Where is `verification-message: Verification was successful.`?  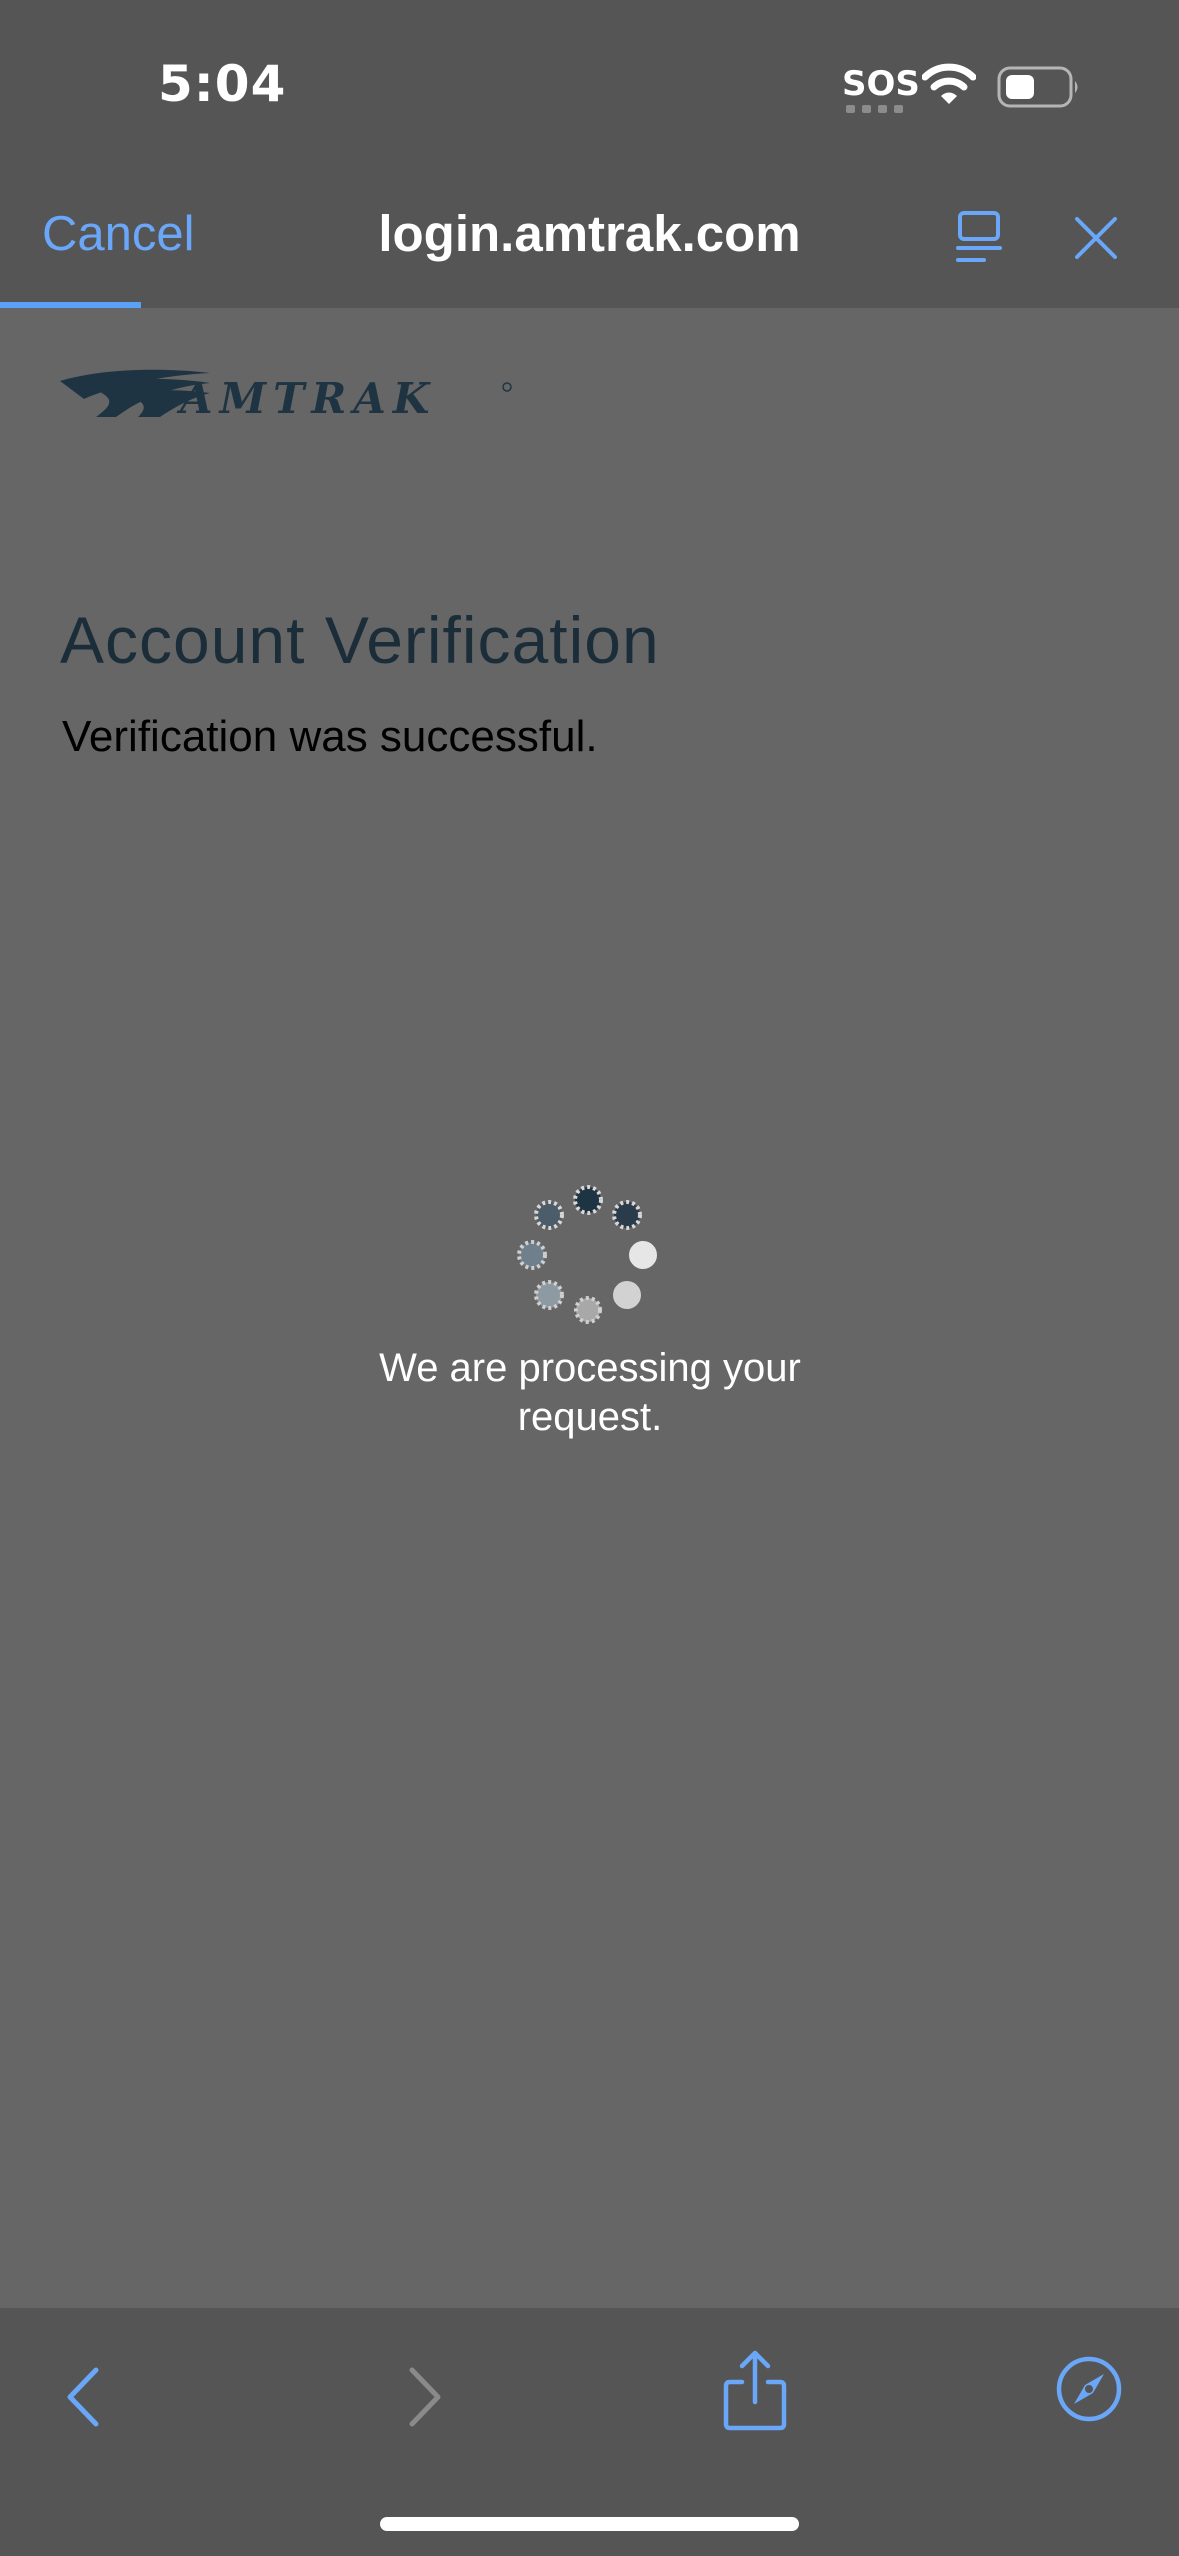
verification-message: Verification was successful. is located at coordinates (330, 736).